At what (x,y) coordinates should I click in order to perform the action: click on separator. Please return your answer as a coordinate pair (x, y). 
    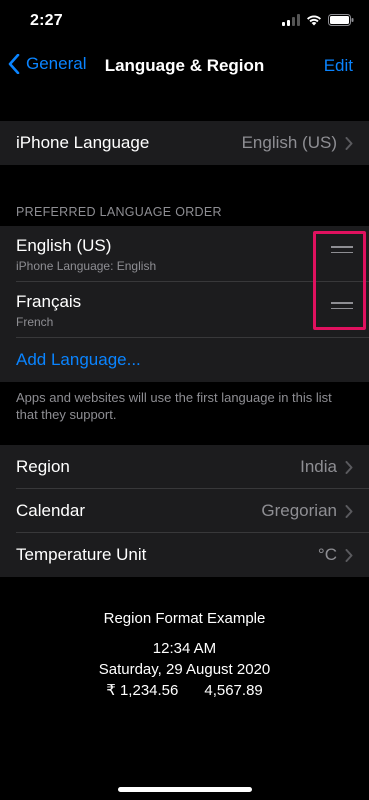
    Looking at the image, I should click on (192, 337).